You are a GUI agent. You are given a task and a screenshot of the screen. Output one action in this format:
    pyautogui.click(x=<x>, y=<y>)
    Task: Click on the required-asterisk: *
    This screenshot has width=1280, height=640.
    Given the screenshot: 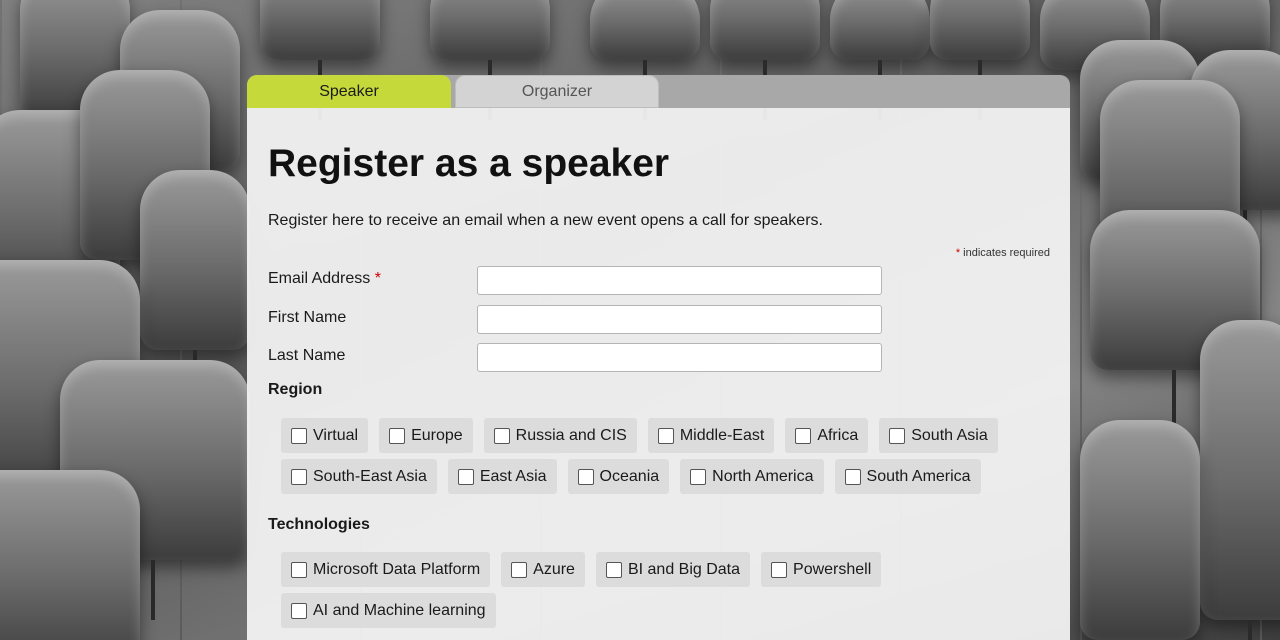 What is the action you would take?
    pyautogui.click(x=958, y=253)
    